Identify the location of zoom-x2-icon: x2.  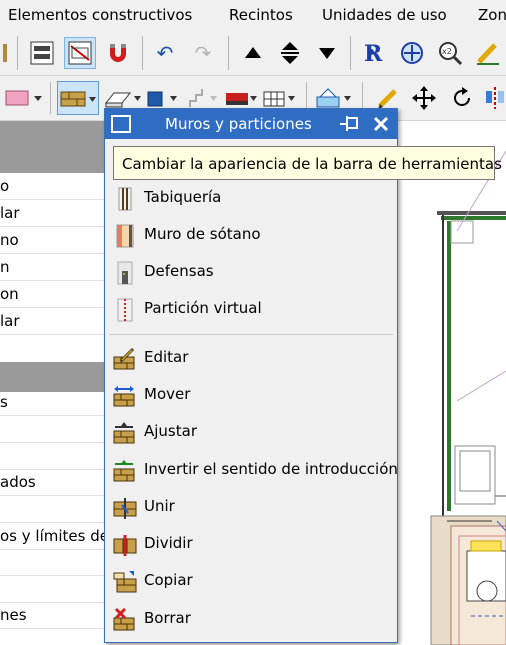
(450, 53).